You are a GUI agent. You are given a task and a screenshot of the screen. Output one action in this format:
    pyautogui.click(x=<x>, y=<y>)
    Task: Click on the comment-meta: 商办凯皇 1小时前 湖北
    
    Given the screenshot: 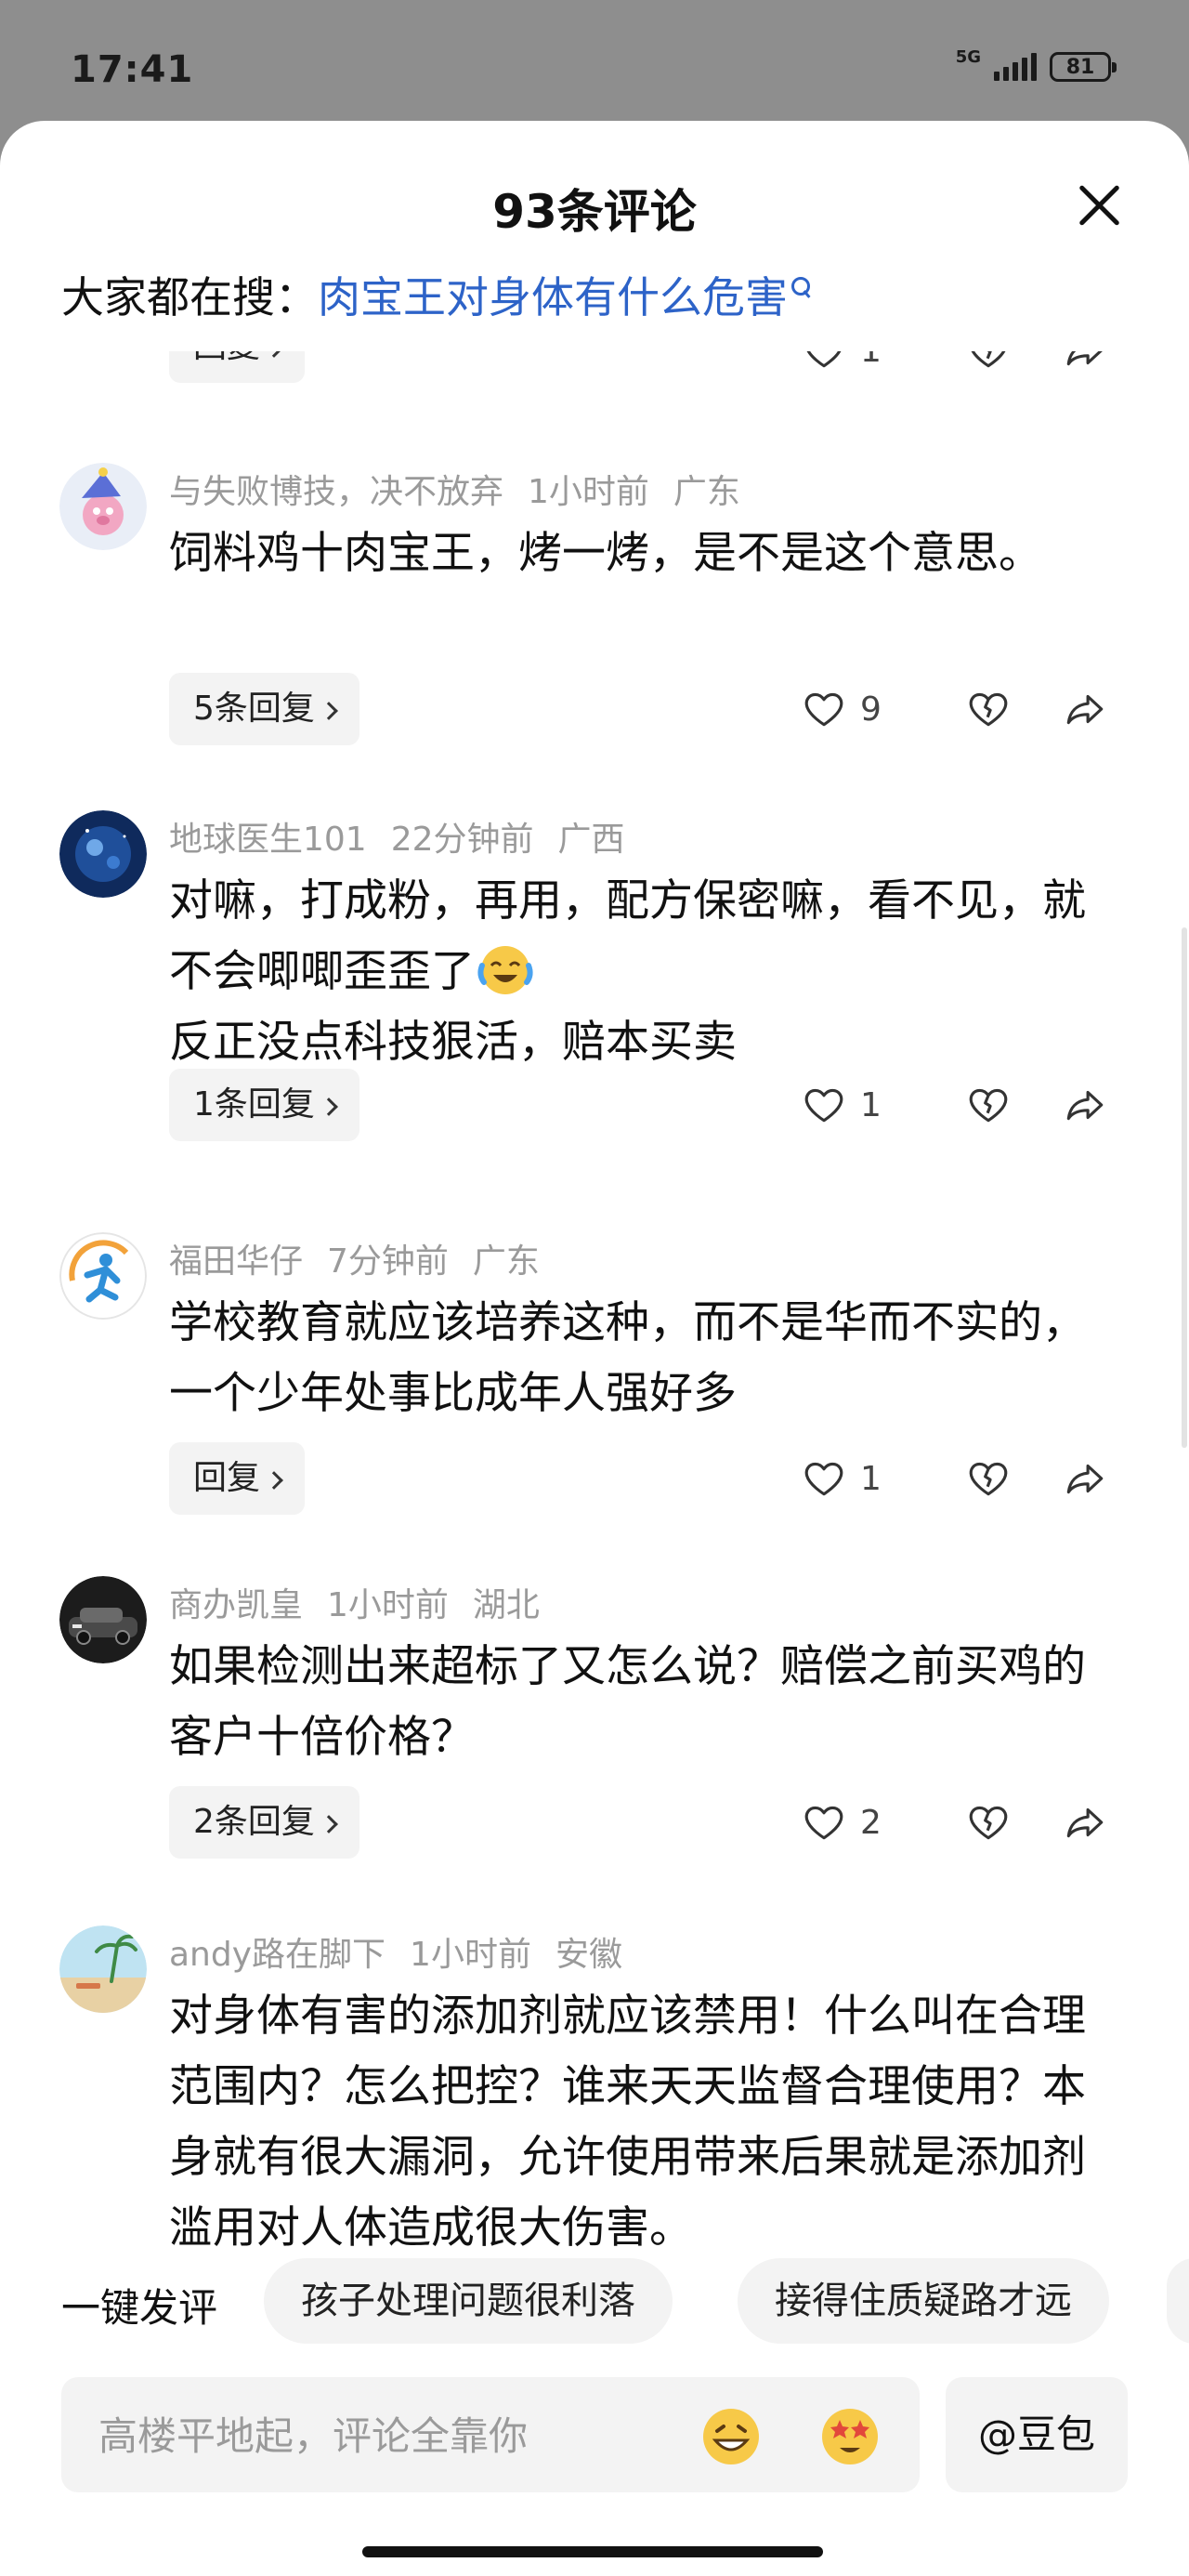 What is the action you would take?
    pyautogui.click(x=366, y=1602)
    